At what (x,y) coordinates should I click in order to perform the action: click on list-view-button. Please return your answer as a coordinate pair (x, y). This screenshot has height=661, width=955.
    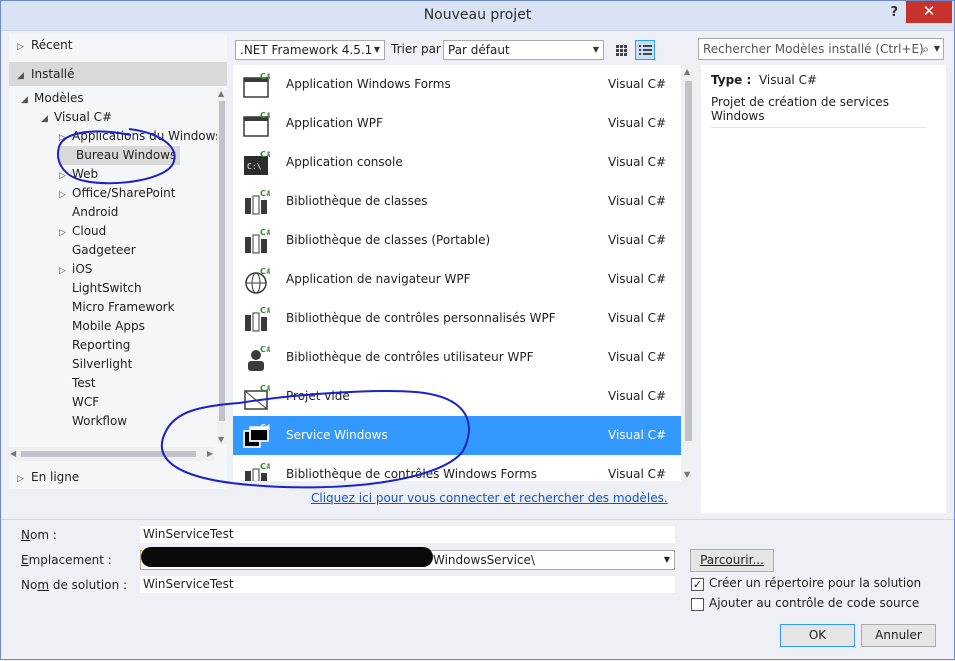
    Looking at the image, I should click on (645, 50).